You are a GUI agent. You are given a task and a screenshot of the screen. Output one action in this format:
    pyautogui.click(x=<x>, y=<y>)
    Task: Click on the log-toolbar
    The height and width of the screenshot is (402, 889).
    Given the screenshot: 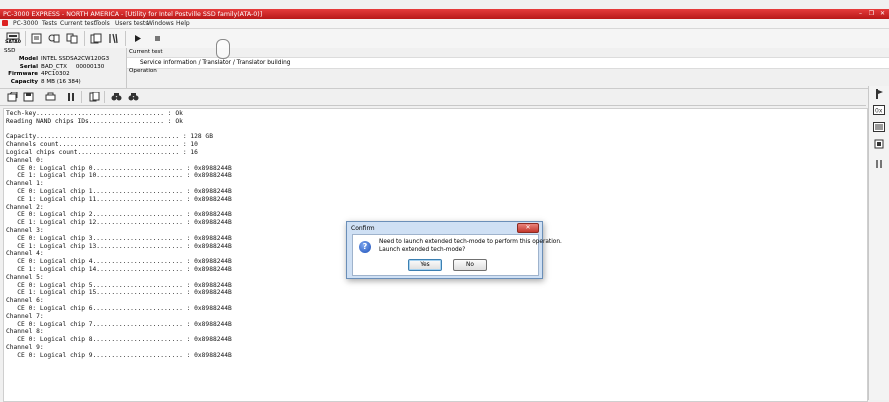 What is the action you would take?
    pyautogui.click(x=433, y=97)
    